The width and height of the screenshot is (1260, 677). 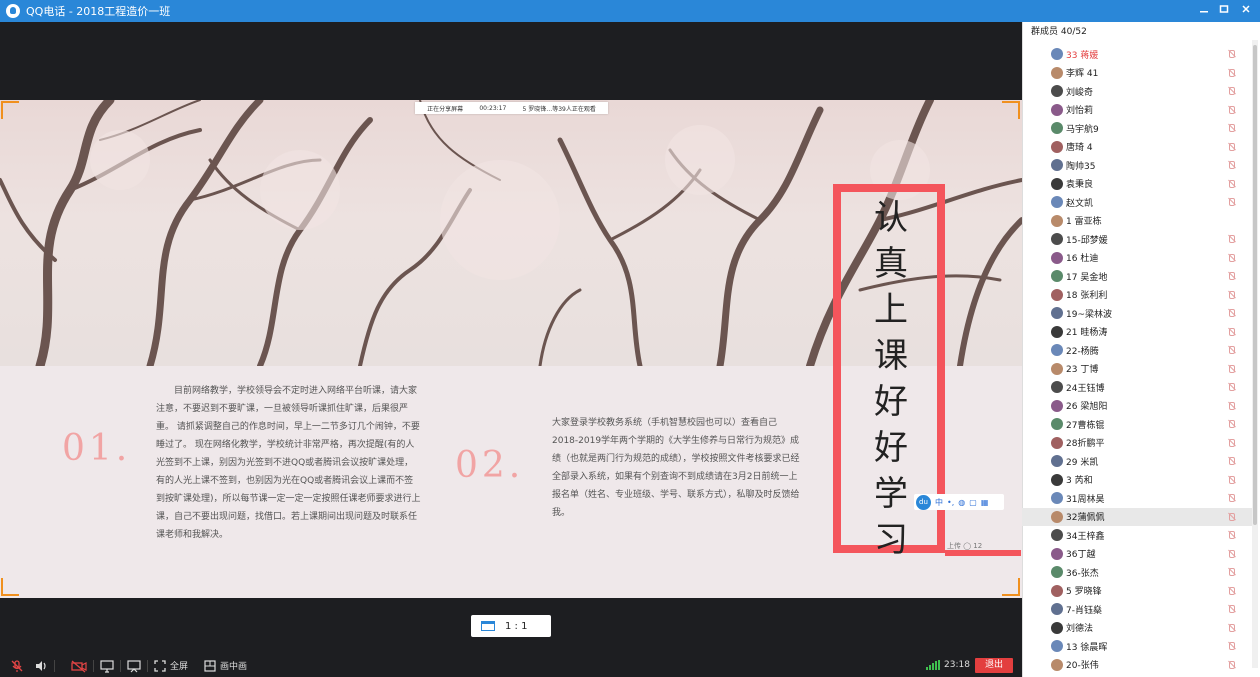 What do you see at coordinates (1089, 314) in the screenshot?
I see `member-name: 19~梁林波` at bounding box center [1089, 314].